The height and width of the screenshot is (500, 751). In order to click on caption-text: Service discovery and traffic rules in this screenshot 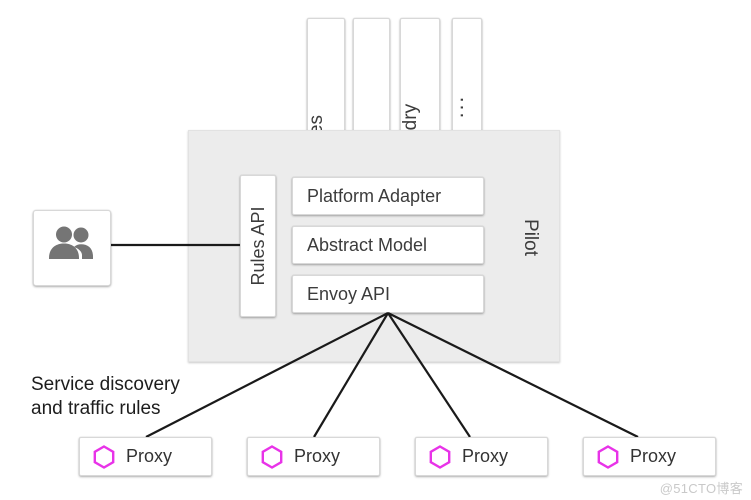, I will do `click(105, 396)`.